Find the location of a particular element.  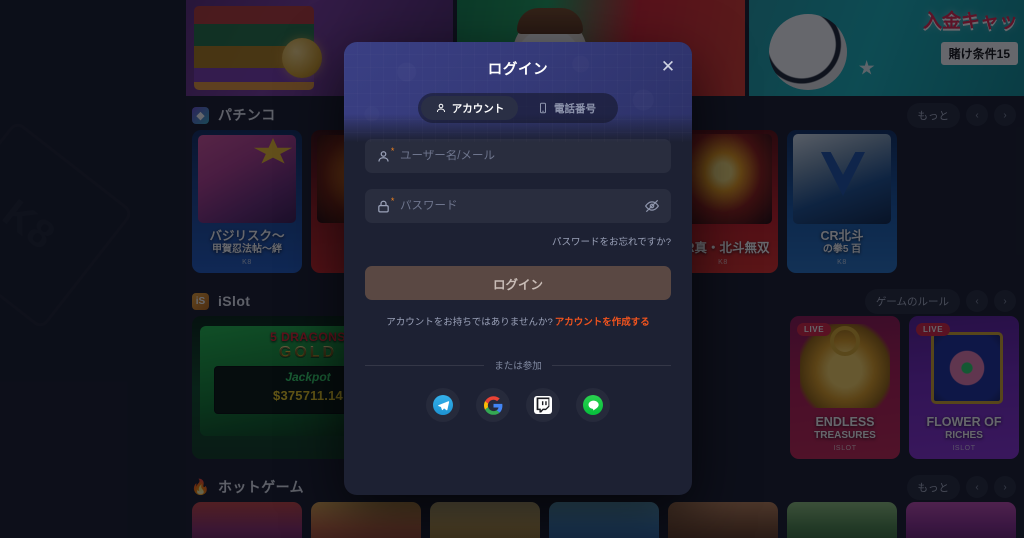

telegram-icon is located at coordinates (443, 405).